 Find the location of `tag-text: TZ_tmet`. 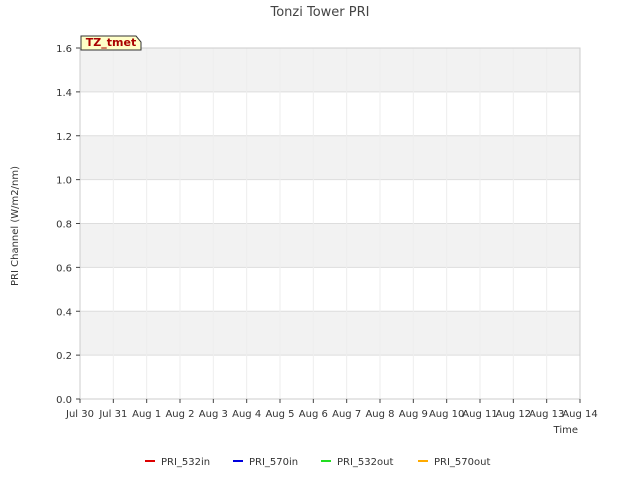

tag-text: TZ_tmet is located at coordinates (111, 42).